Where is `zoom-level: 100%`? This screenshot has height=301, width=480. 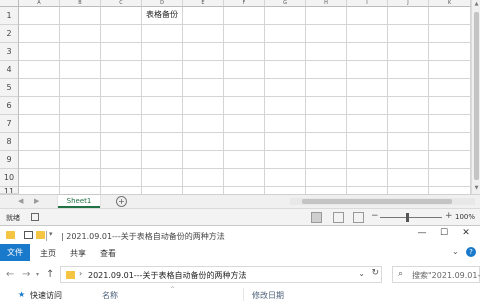 zoom-level: 100% is located at coordinates (465, 217).